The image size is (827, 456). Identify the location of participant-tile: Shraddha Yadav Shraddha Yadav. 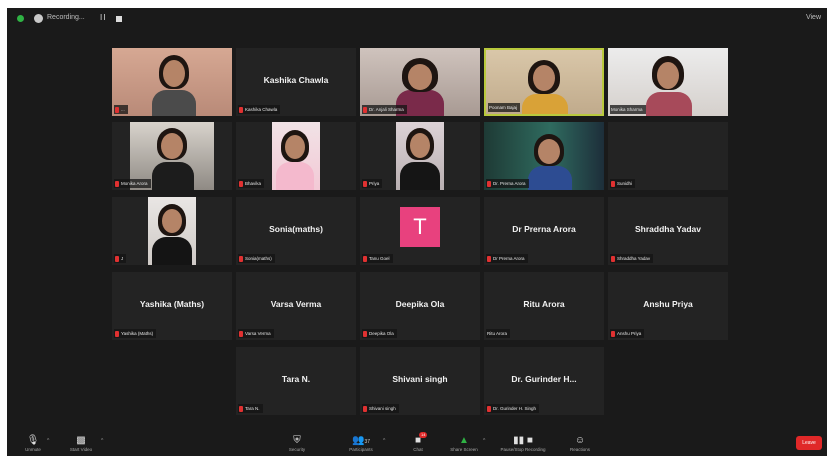
(668, 231).